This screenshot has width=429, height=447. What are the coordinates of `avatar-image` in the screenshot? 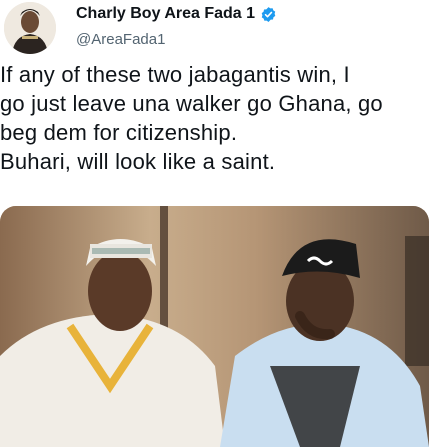 It's located at (30, 28).